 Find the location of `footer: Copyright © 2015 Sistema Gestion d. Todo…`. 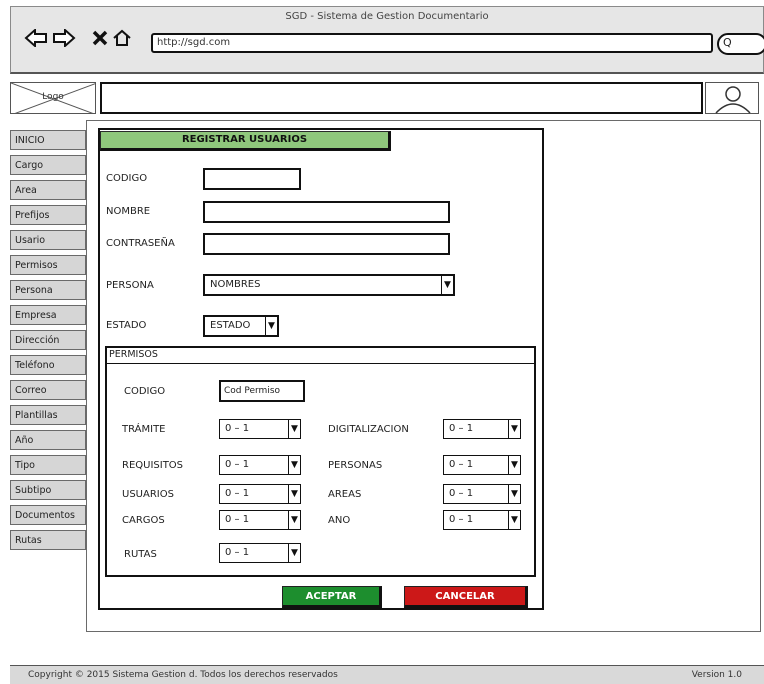

footer: Copyright © 2015 Sistema Gestion d. Todo… is located at coordinates (387, 674).